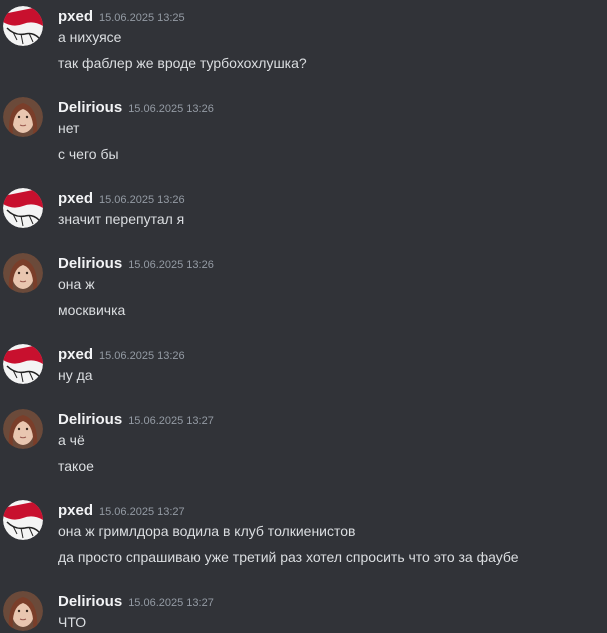  What do you see at coordinates (182, 63) in the screenshot?
I see `message-text: так фаблер же вроде турбохохлушка?` at bounding box center [182, 63].